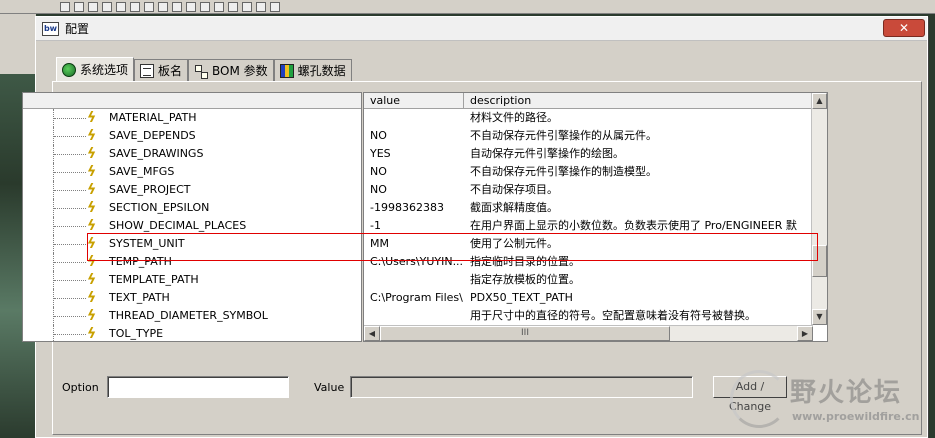 This screenshot has height=438, width=935. What do you see at coordinates (18, 44) in the screenshot?
I see `background-panel` at bounding box center [18, 44].